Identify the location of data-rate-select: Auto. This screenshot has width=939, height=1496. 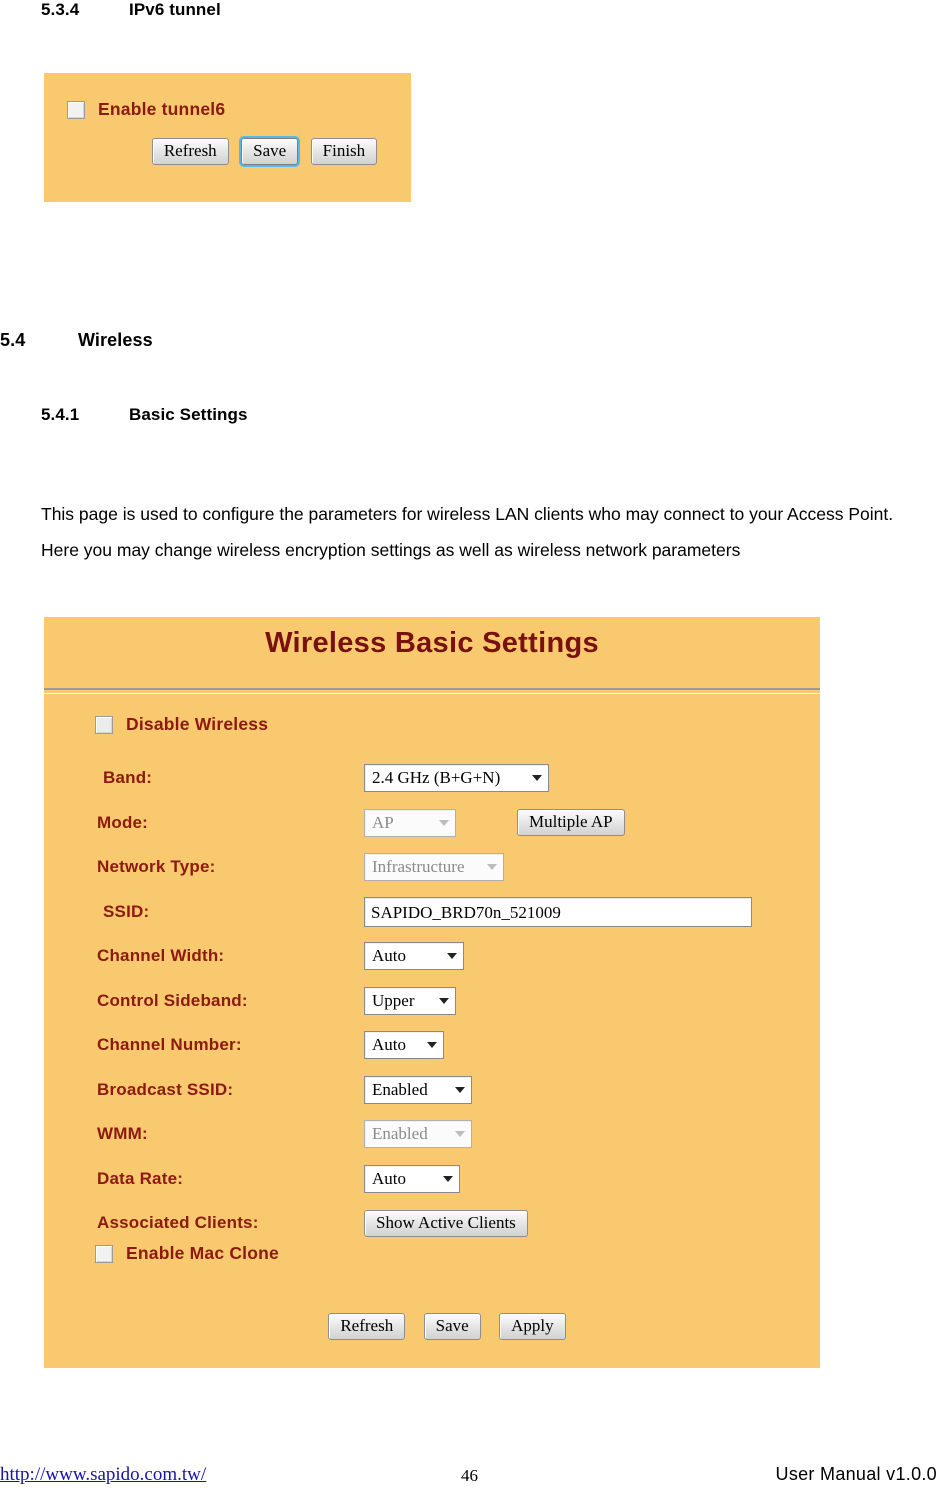
(412, 1178).